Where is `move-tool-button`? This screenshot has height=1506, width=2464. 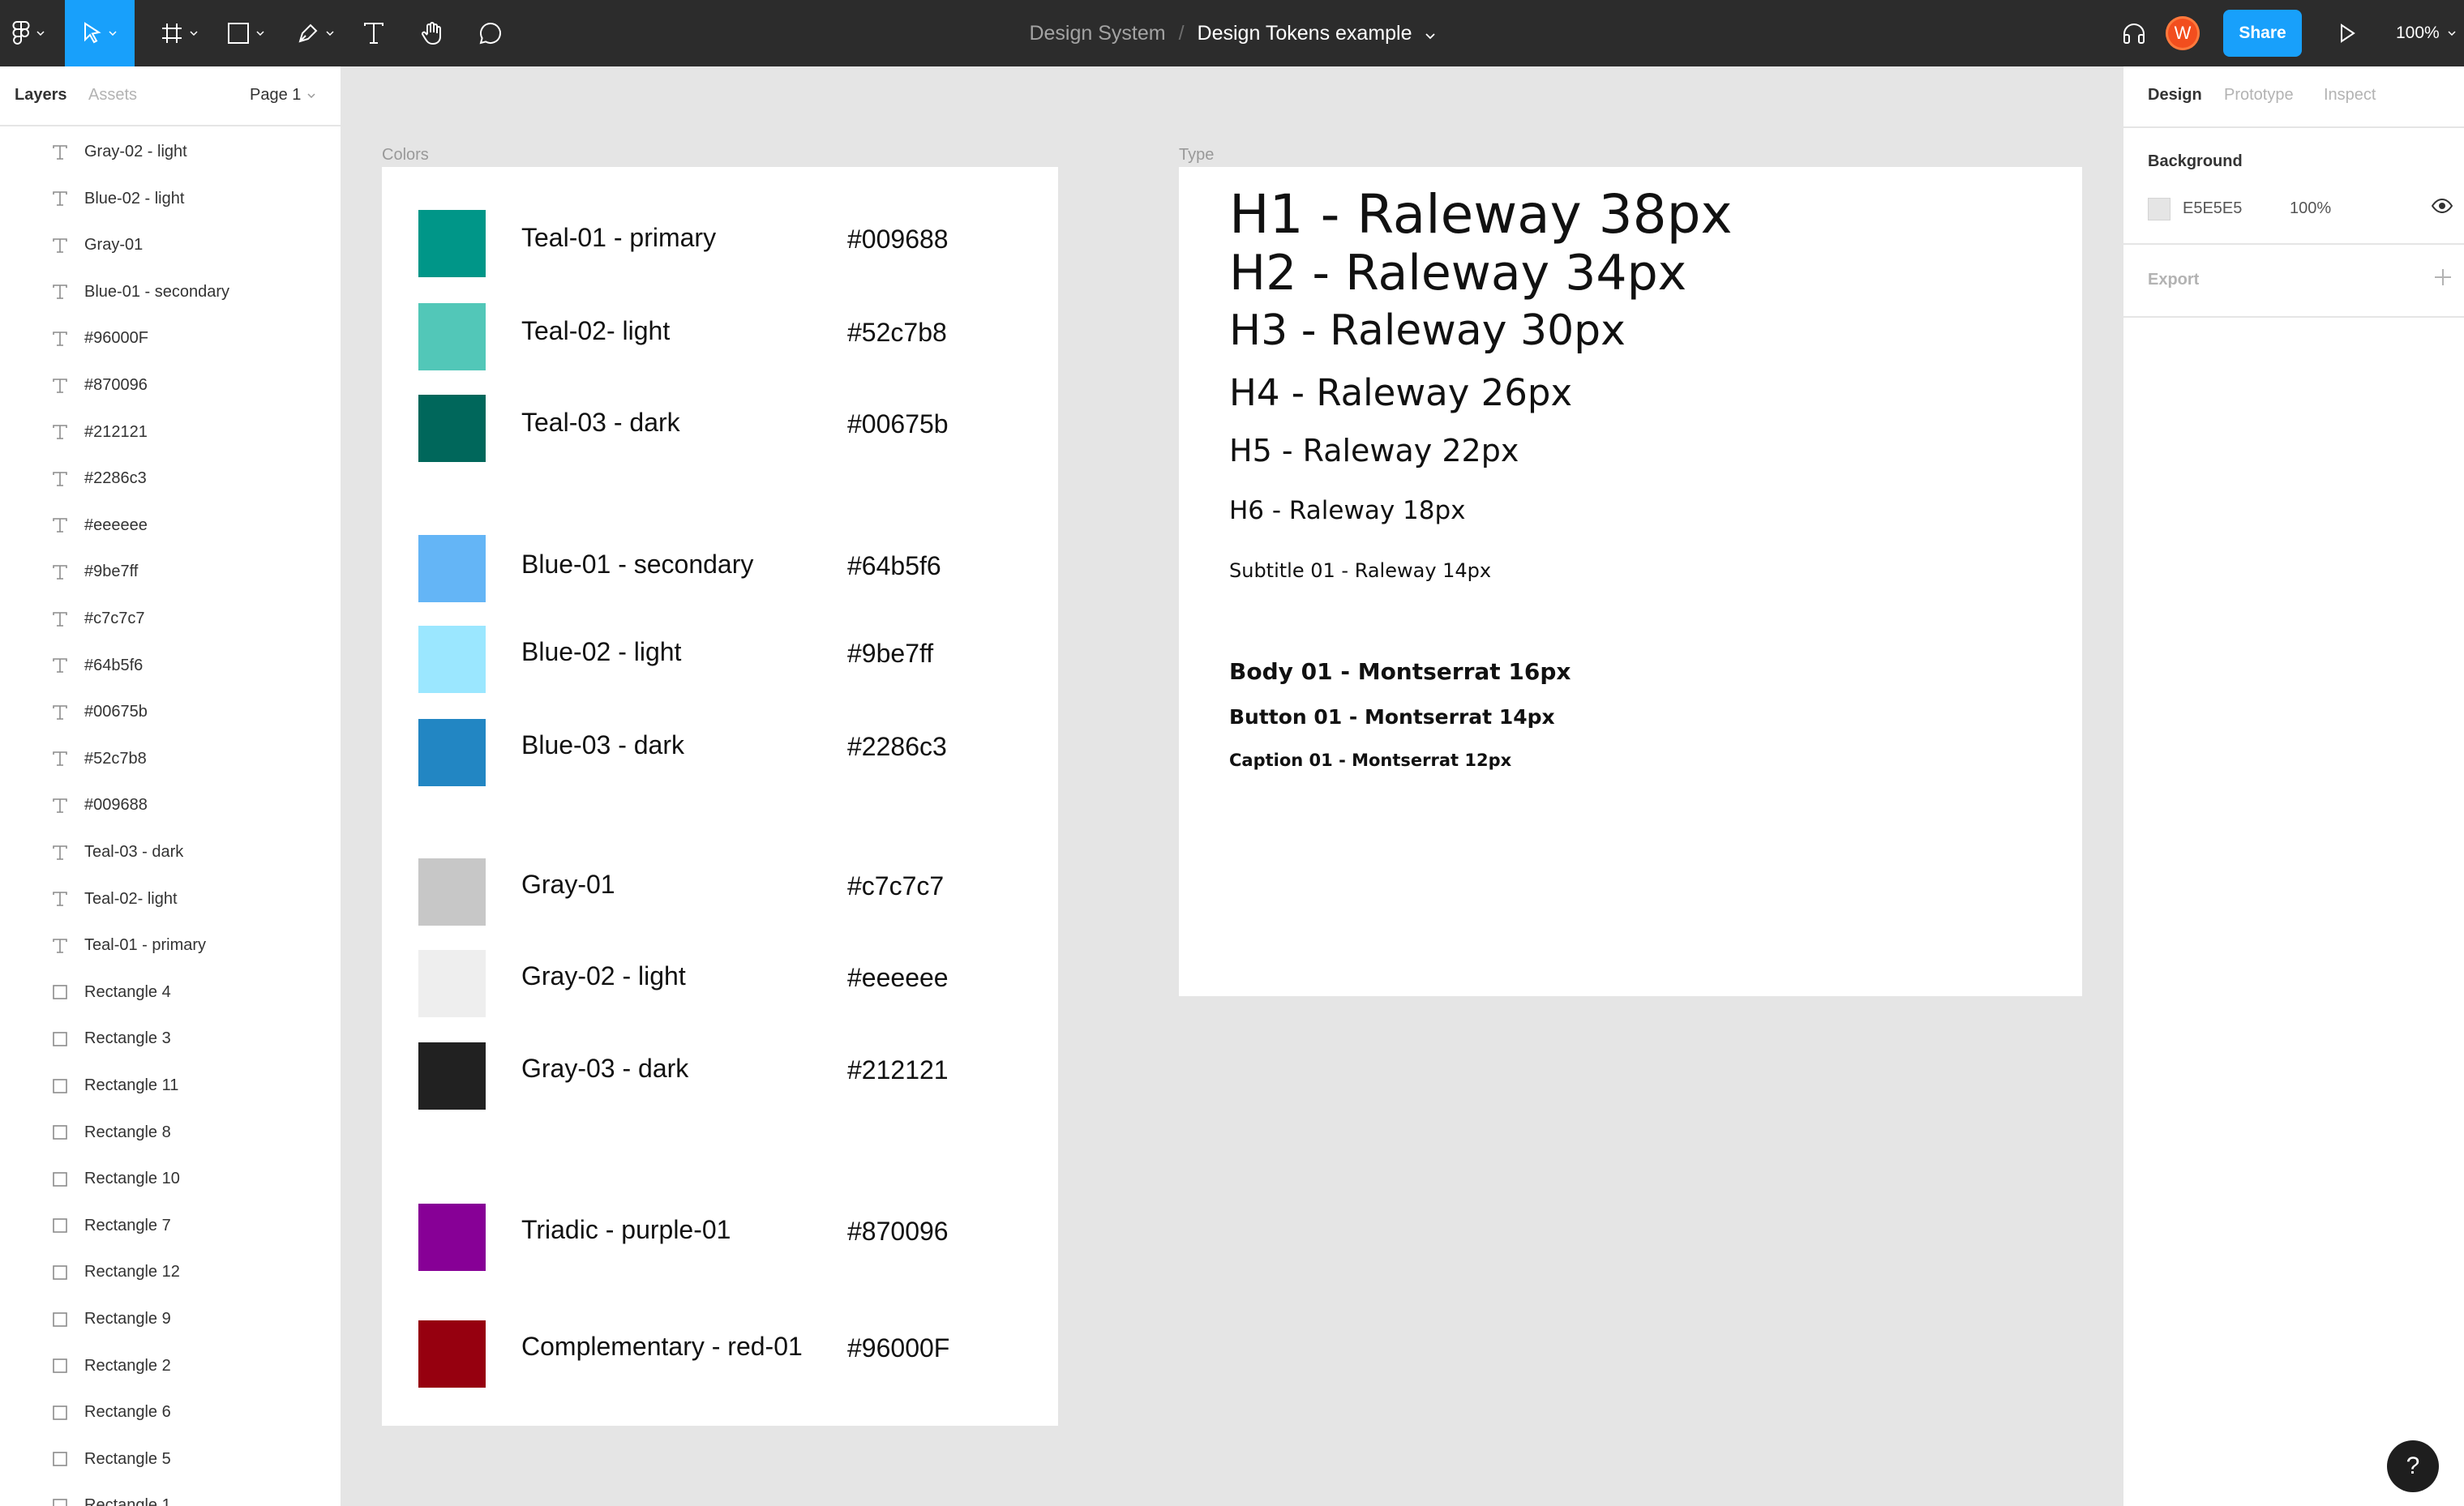
move-tool-button is located at coordinates (100, 33).